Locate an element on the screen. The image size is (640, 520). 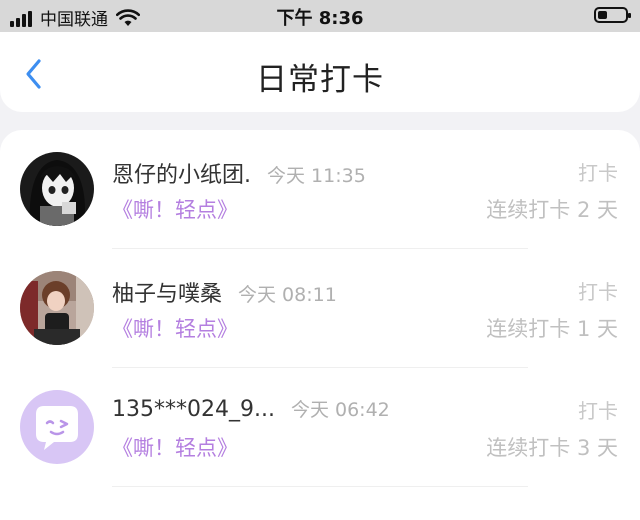
status-bar: 中国联通 下午 8:36 is located at coordinates (320, 16).